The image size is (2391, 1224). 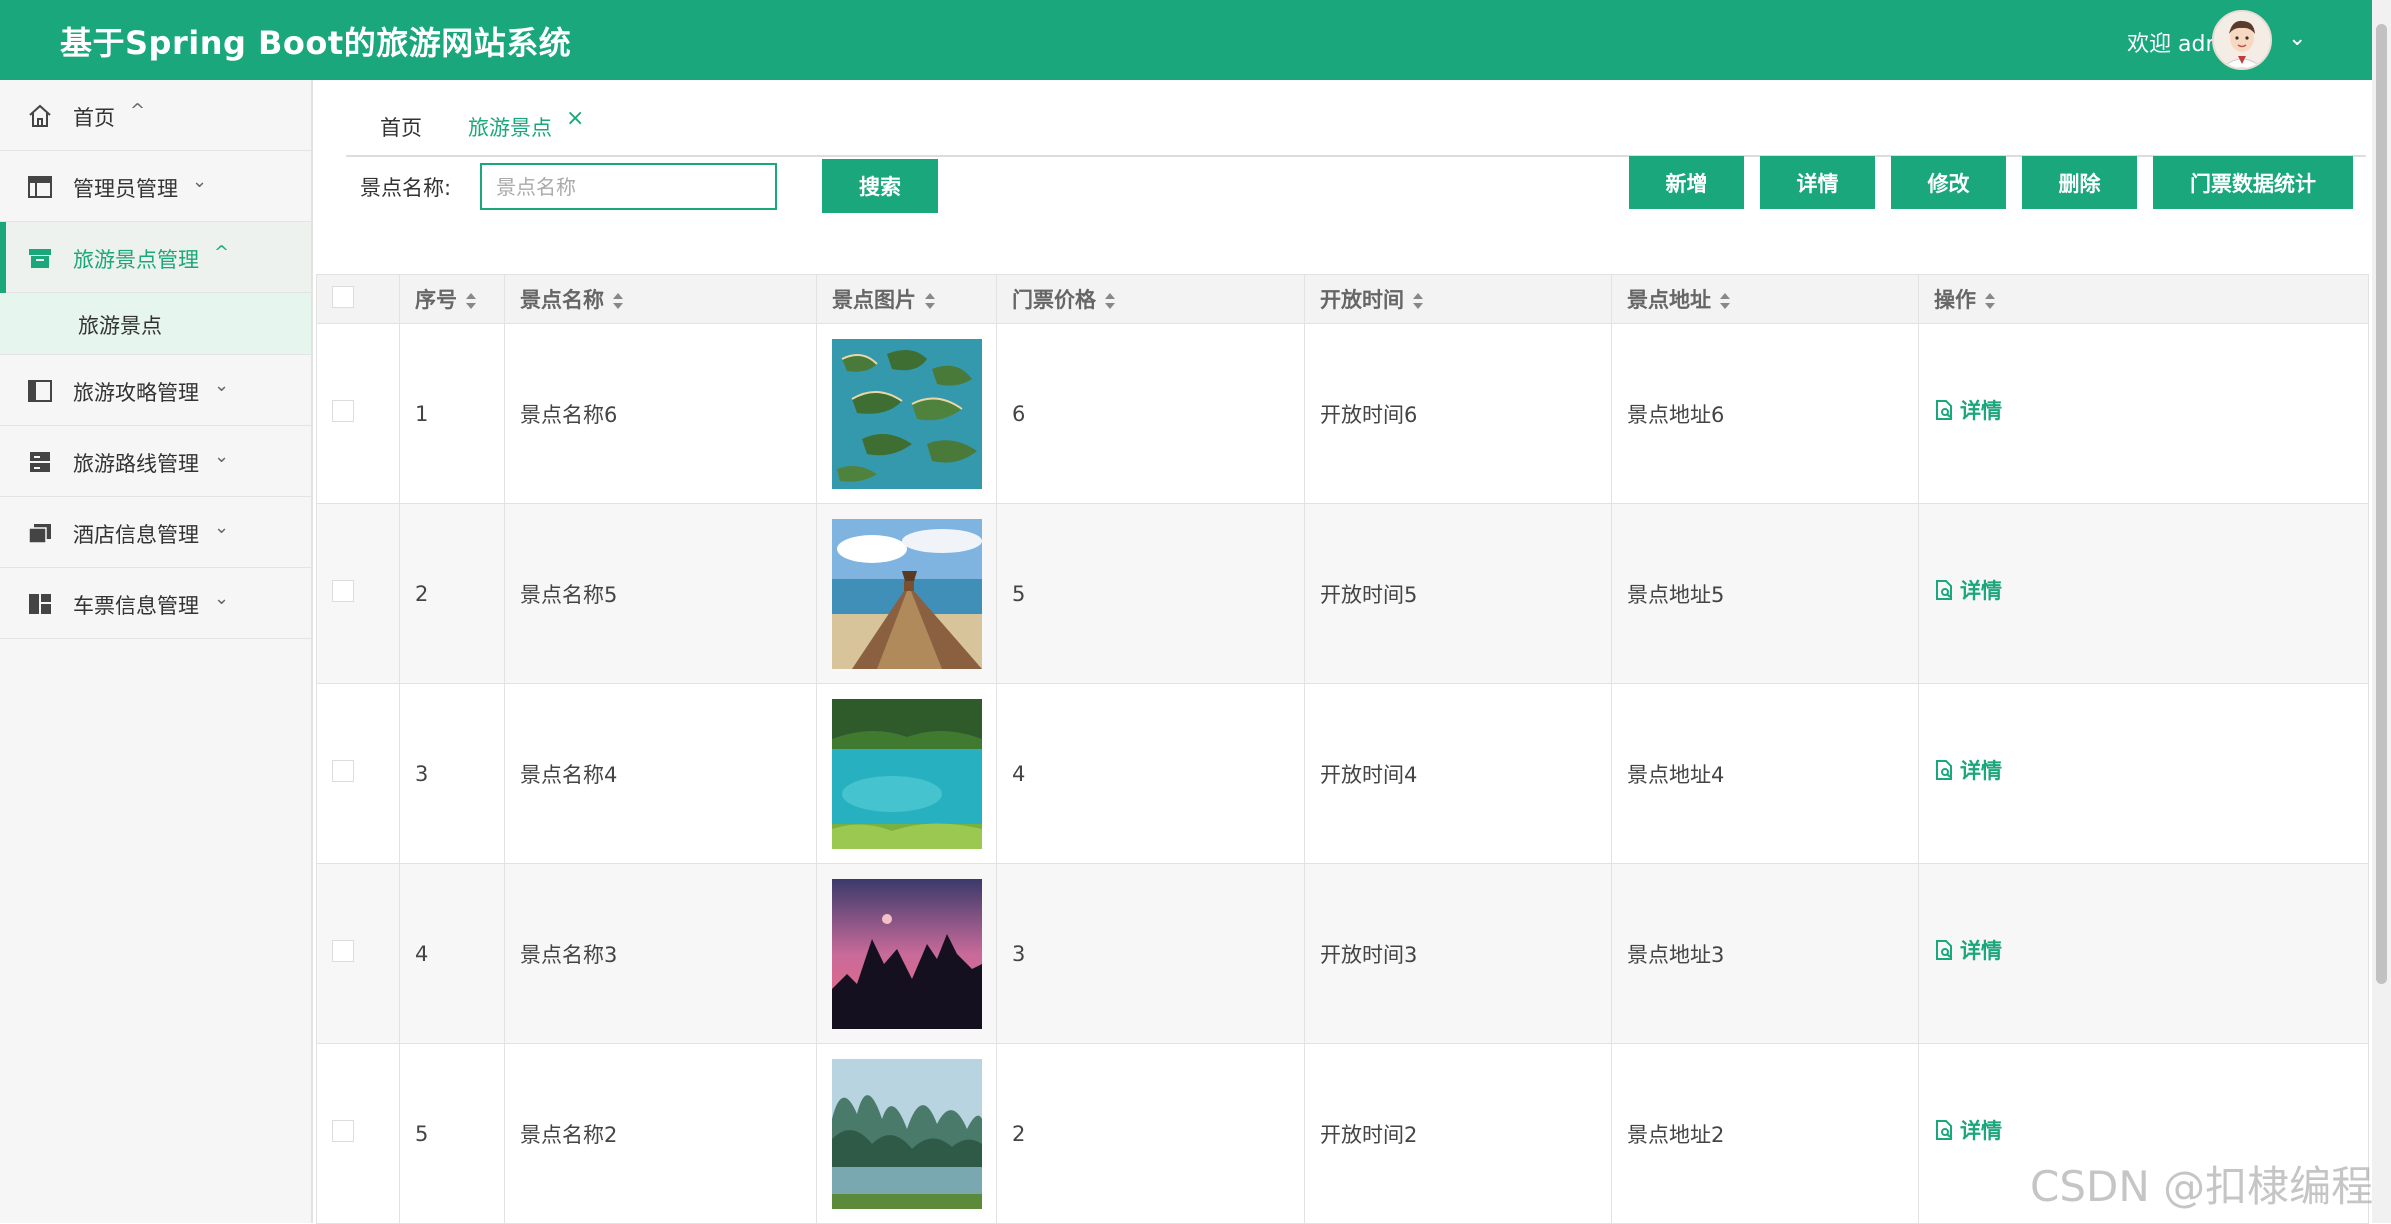 I want to click on column-header: 序号, so click(x=452, y=299).